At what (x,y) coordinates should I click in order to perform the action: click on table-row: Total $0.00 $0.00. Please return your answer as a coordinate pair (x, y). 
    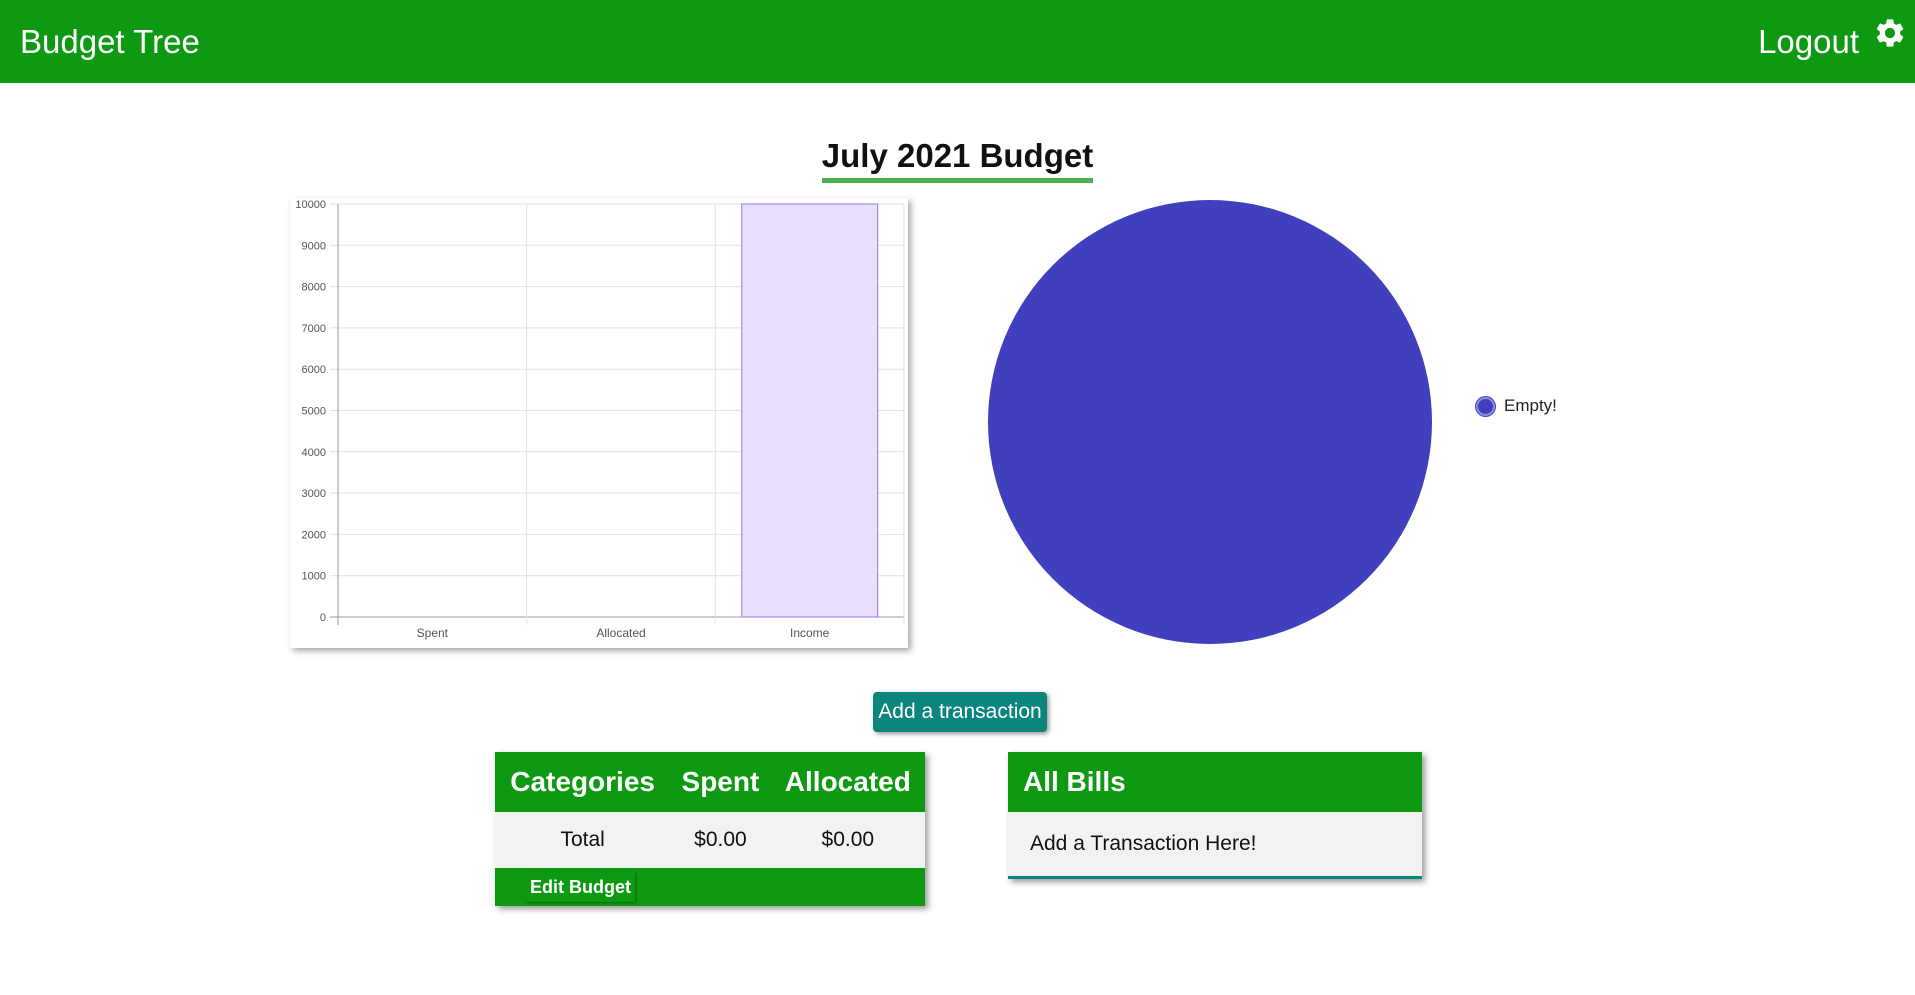
    Looking at the image, I should click on (710, 840).